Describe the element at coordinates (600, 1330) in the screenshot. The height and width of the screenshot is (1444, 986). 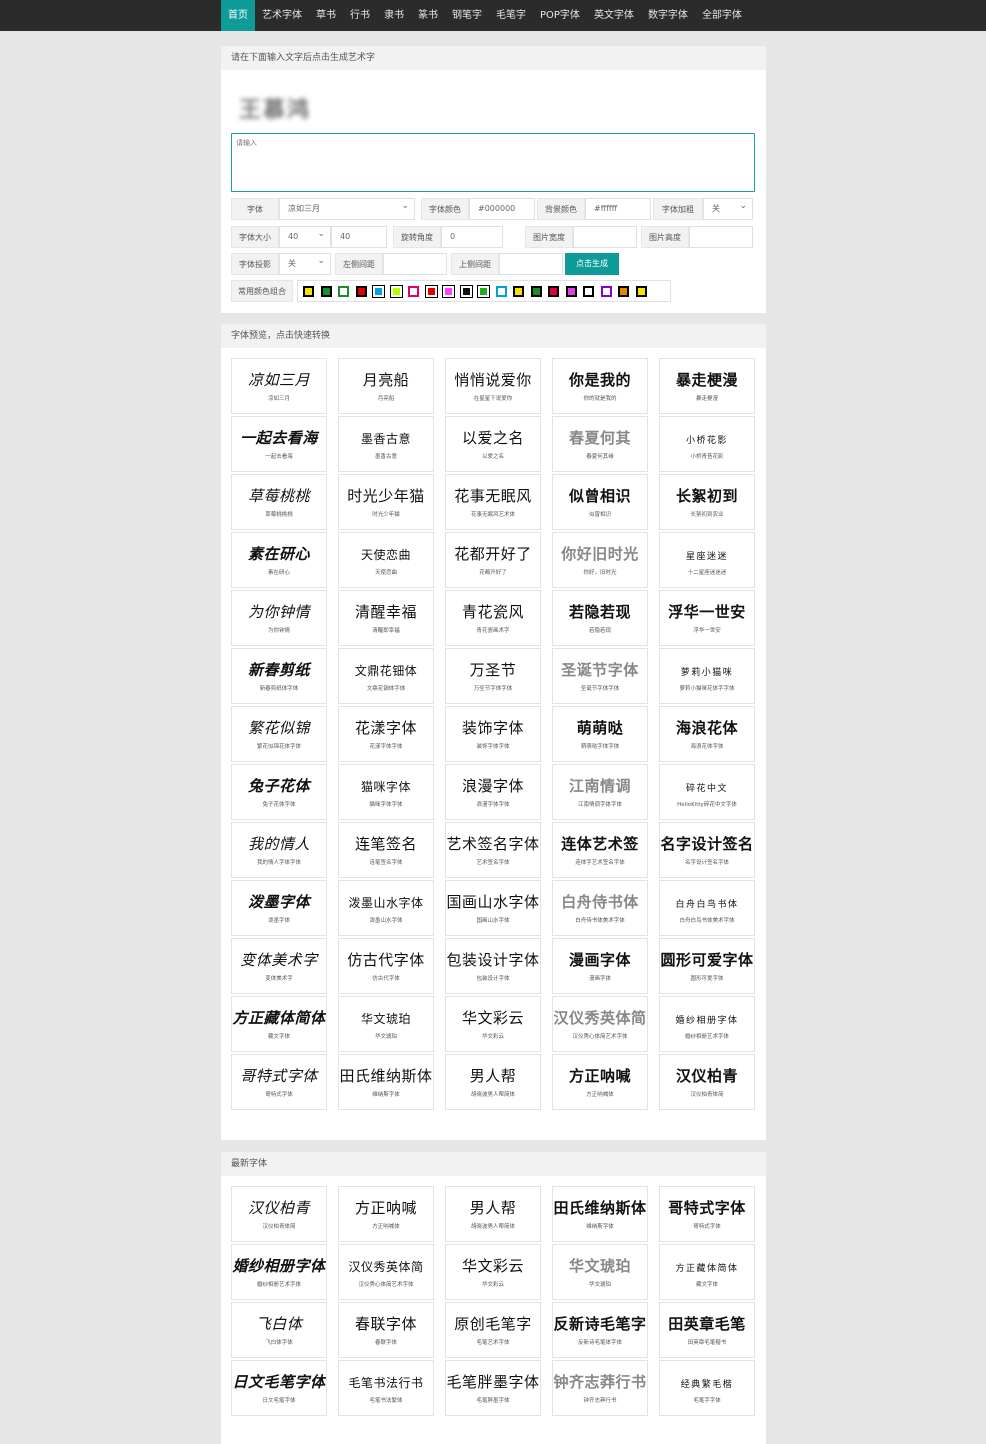
I see `font-card: 反新诗毛笔字 反新诗毛笔体字体` at that location.